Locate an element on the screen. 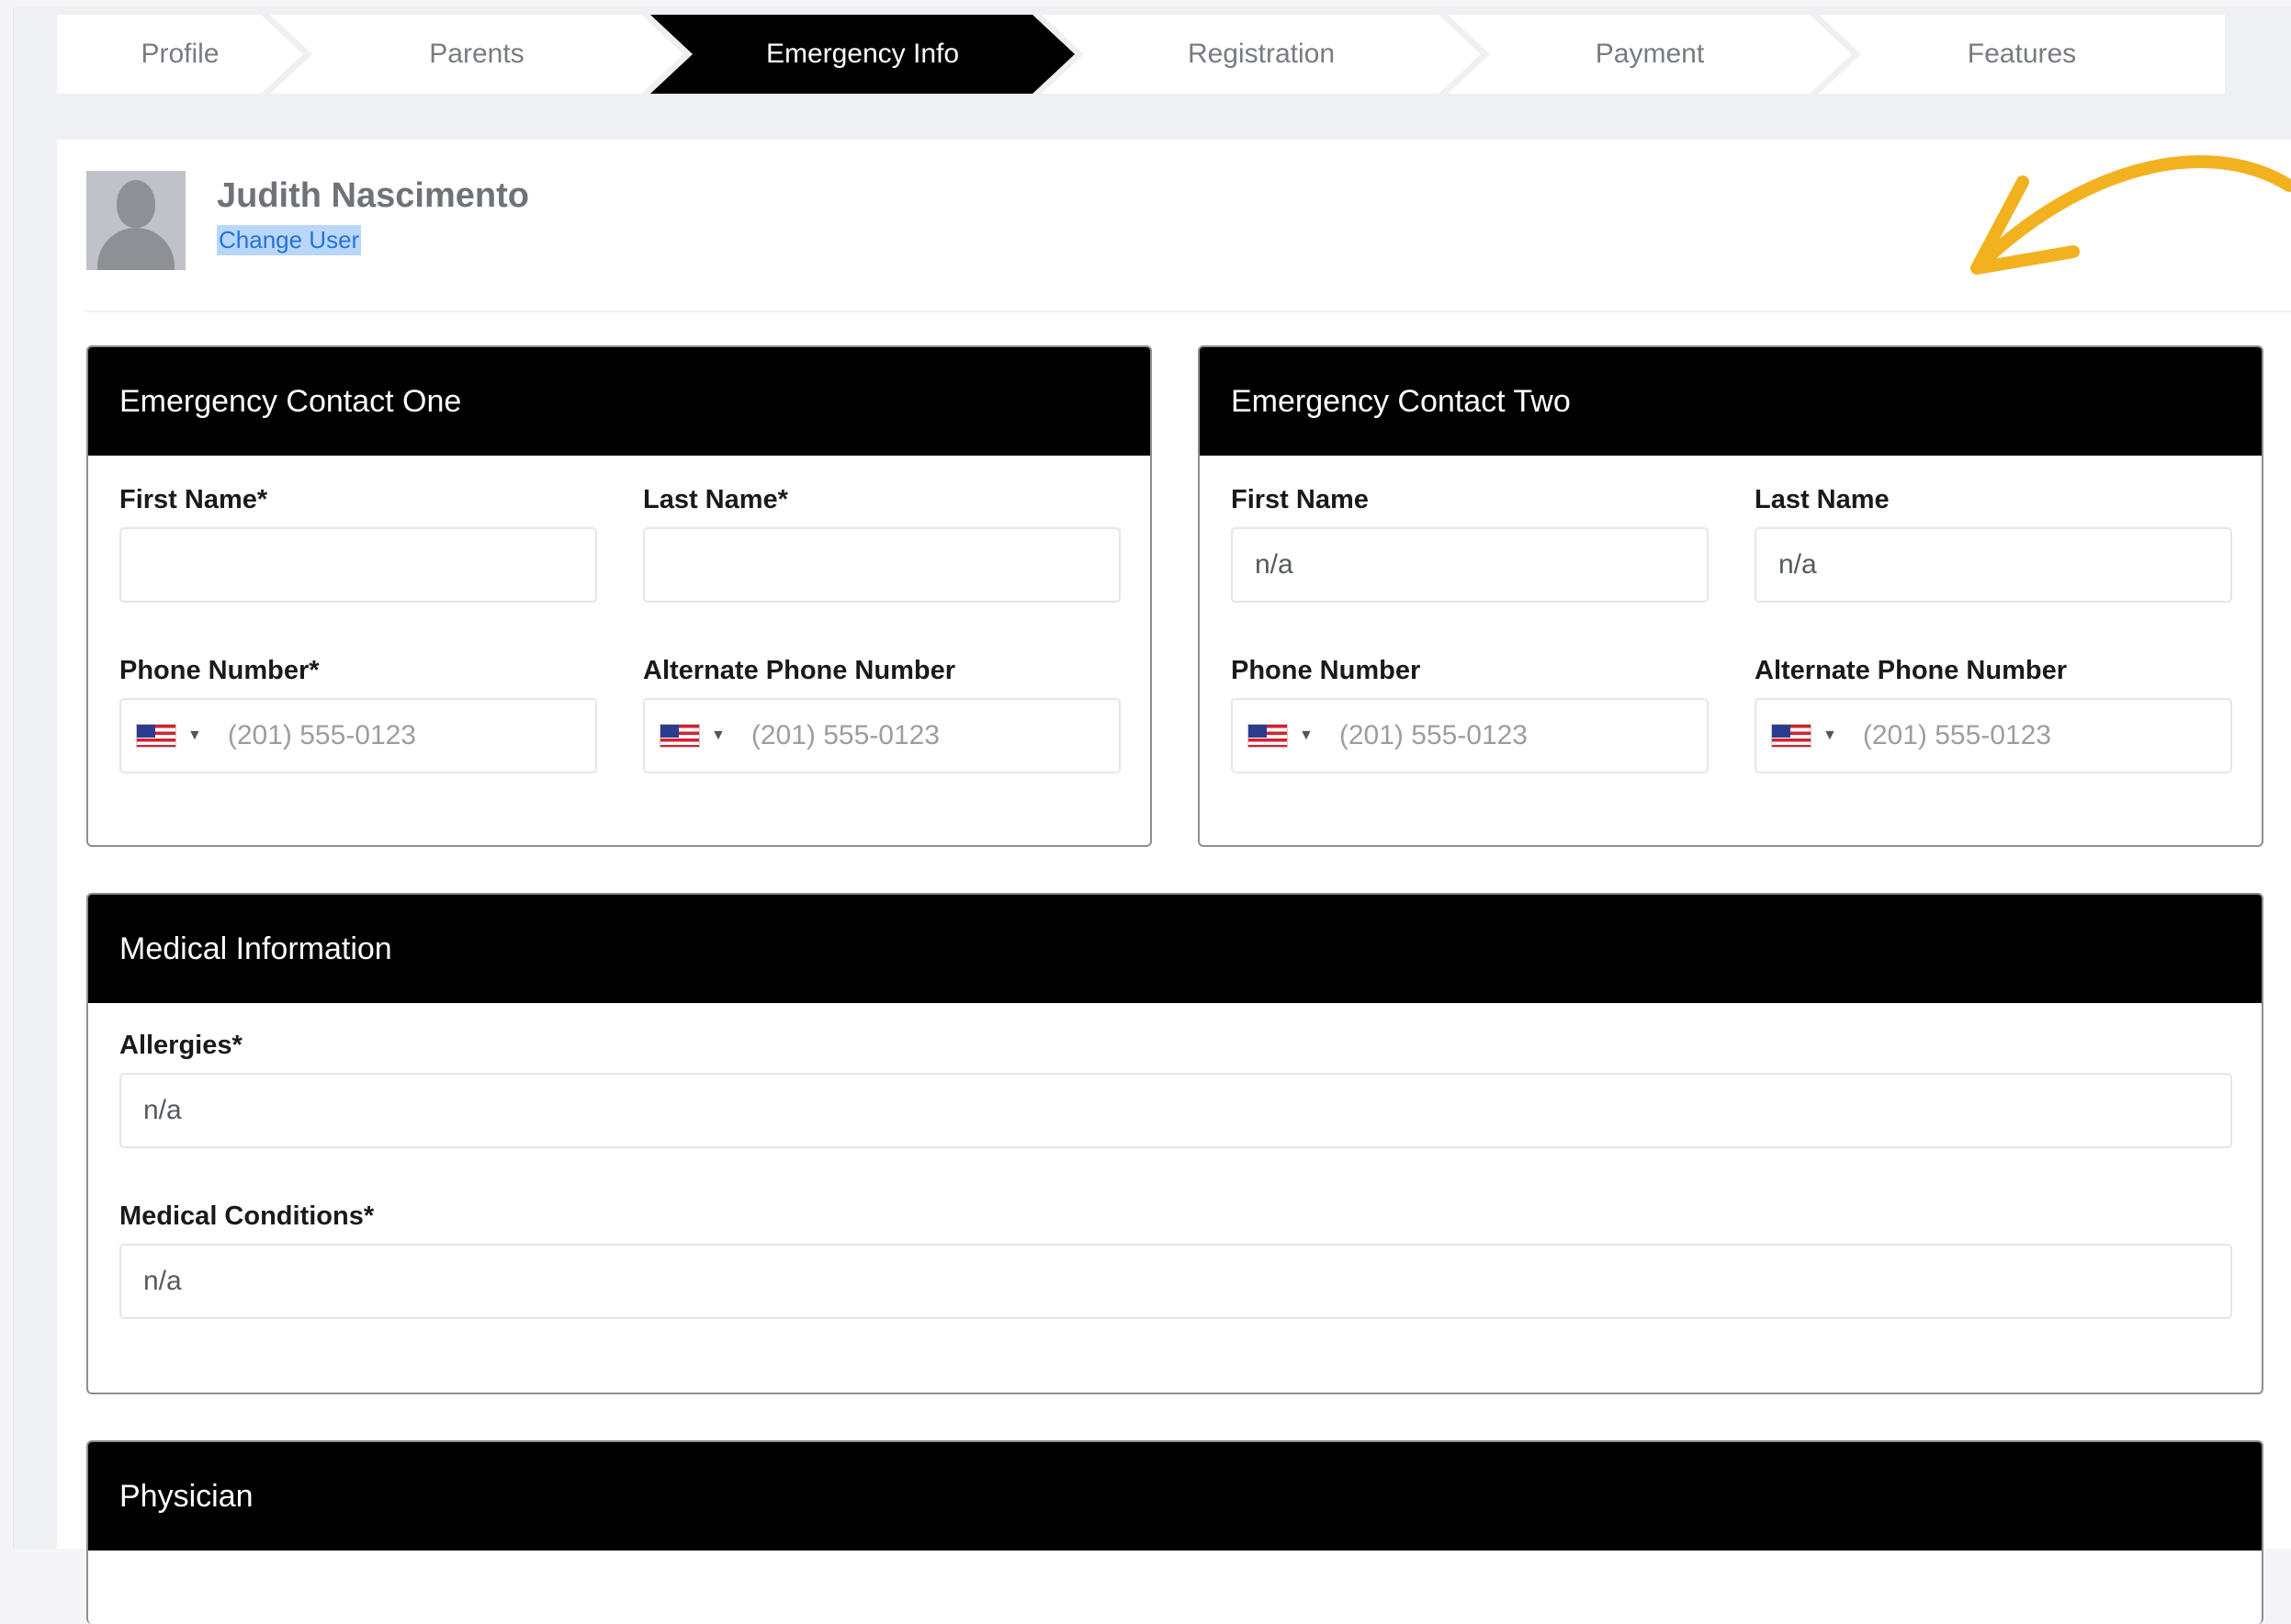 This screenshot has width=2291, height=1624. allergies-input: n/a is located at coordinates (1175, 1110).